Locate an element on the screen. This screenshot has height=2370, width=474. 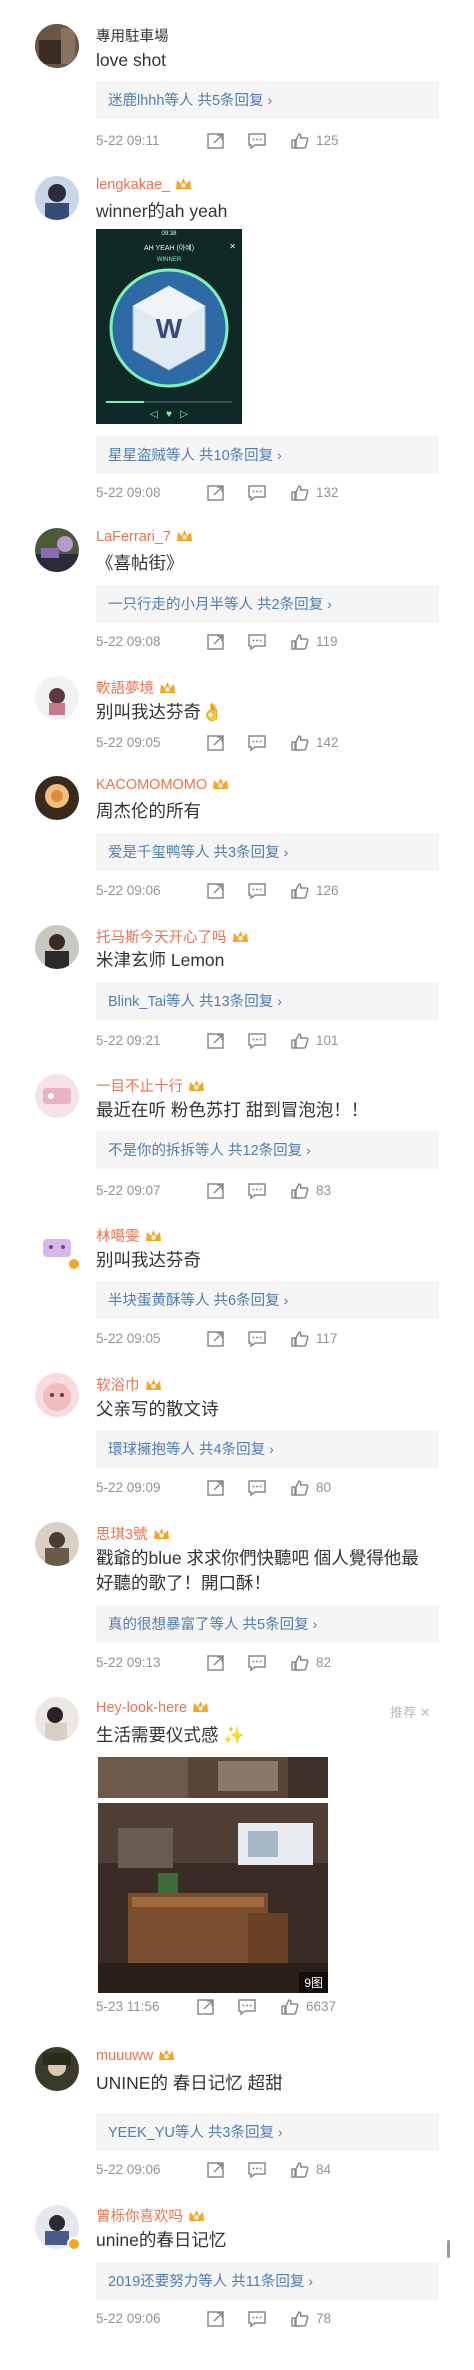
reply-author: 一只行走的小月半 is located at coordinates (166, 605).